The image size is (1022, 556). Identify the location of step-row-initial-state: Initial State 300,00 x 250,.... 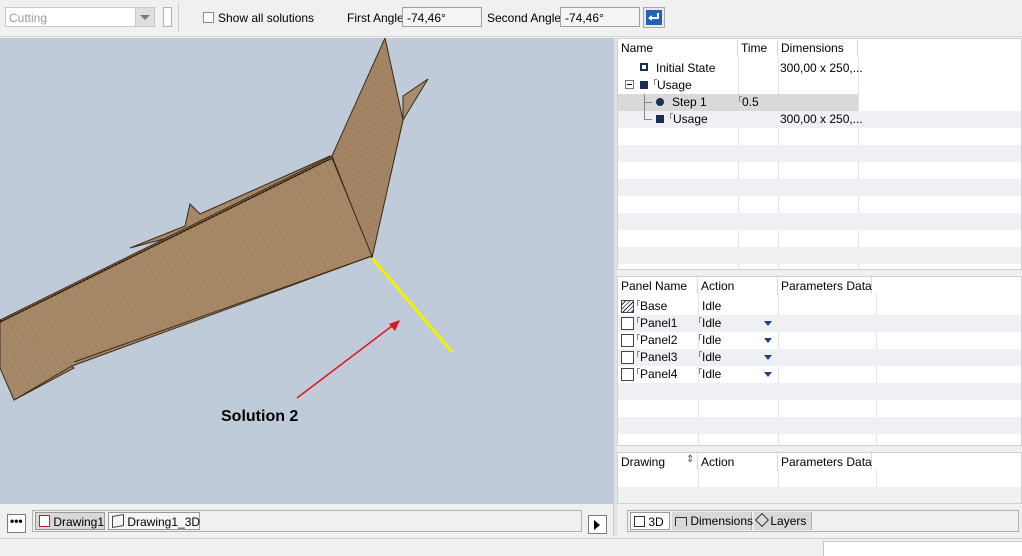
(819, 68).